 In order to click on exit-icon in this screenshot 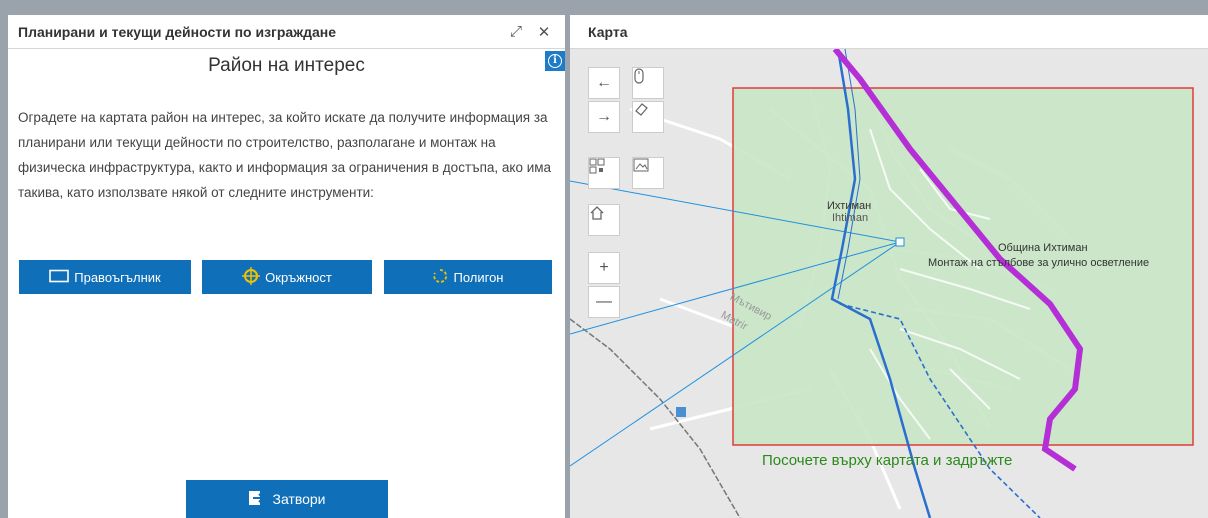, I will do `click(256, 499)`.